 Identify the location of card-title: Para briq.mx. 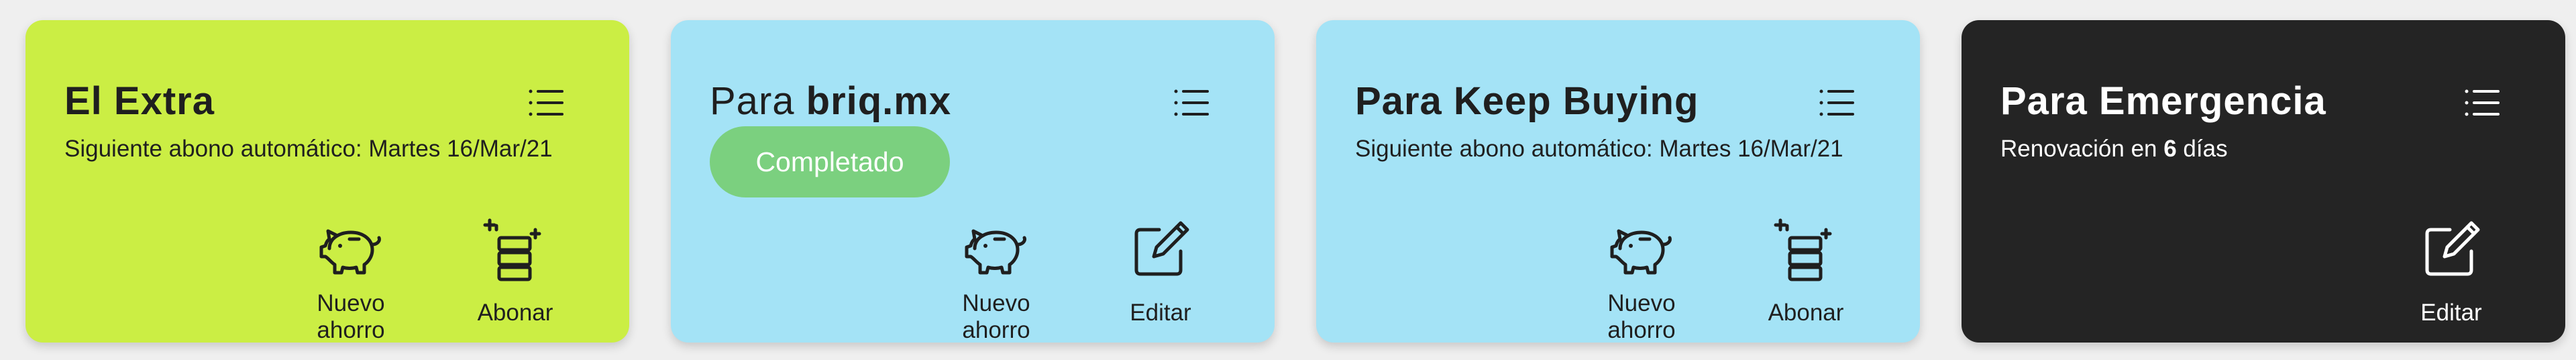
(830, 102).